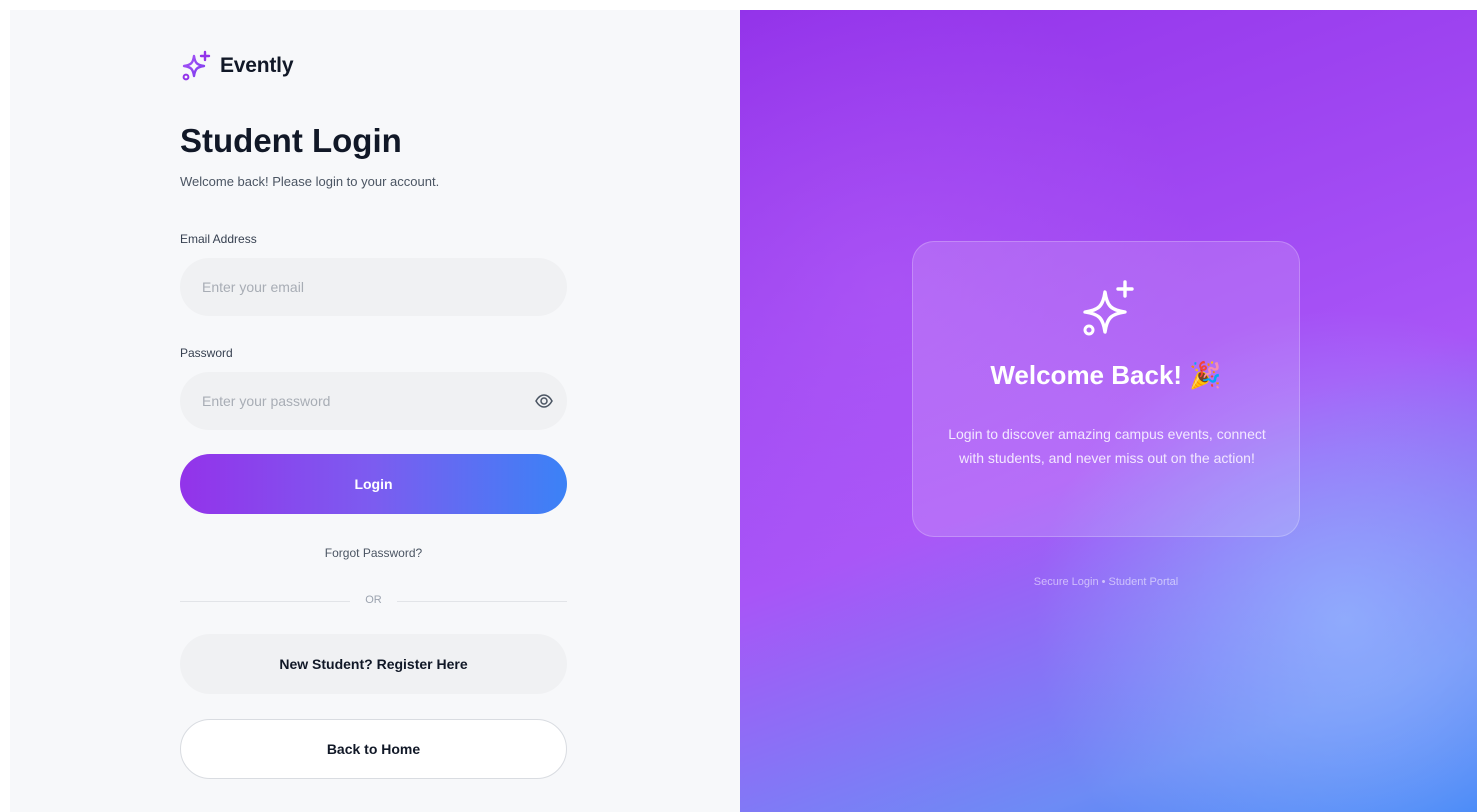 The image size is (1477, 812). What do you see at coordinates (544, 401) in the screenshot?
I see `eye-icon` at bounding box center [544, 401].